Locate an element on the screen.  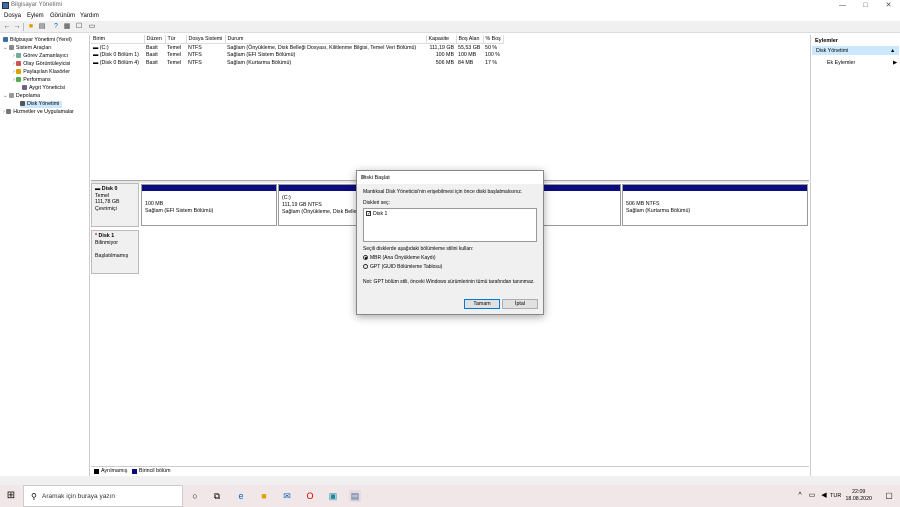
window-title: Bilgisayar Yönetimi is located at coordinates (36, 5).